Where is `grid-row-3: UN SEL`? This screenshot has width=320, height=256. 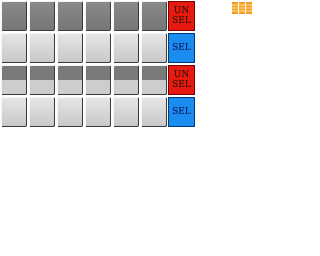 grid-row-3: UN SEL is located at coordinates (98, 80).